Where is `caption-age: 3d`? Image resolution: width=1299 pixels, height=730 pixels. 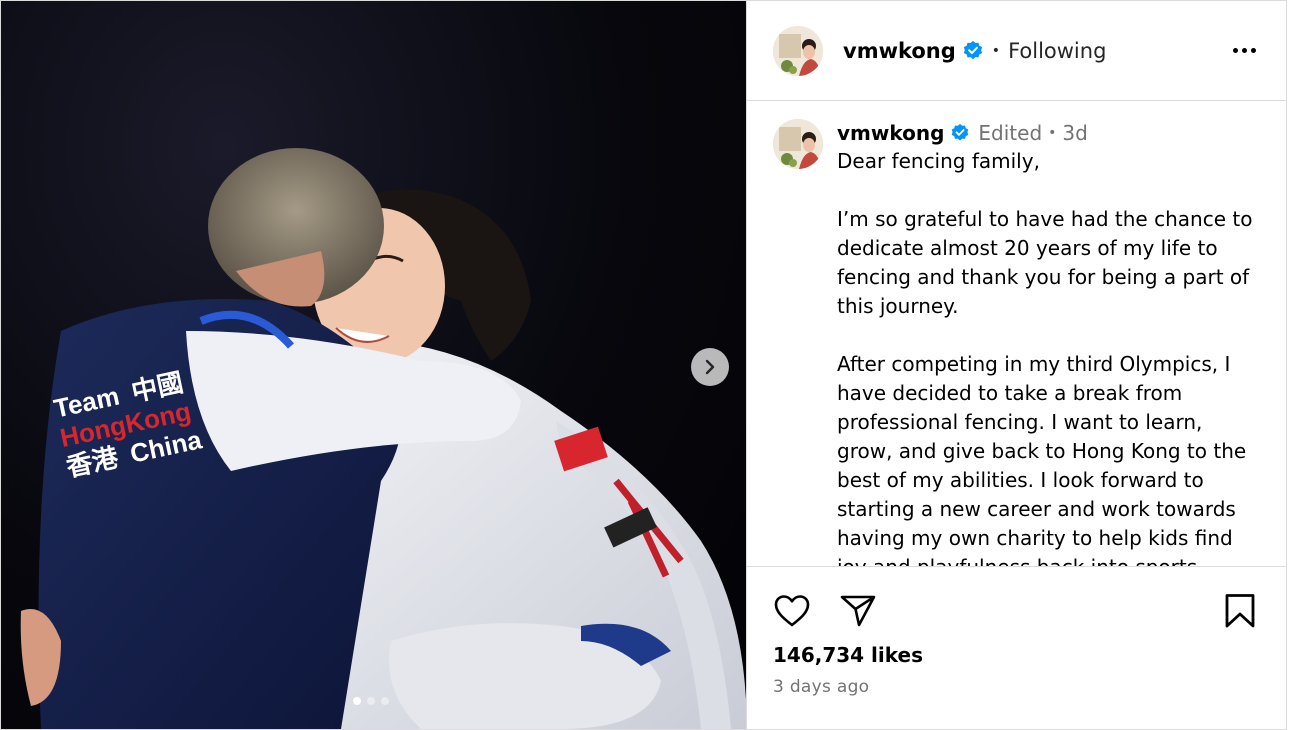 caption-age: 3d is located at coordinates (1074, 133).